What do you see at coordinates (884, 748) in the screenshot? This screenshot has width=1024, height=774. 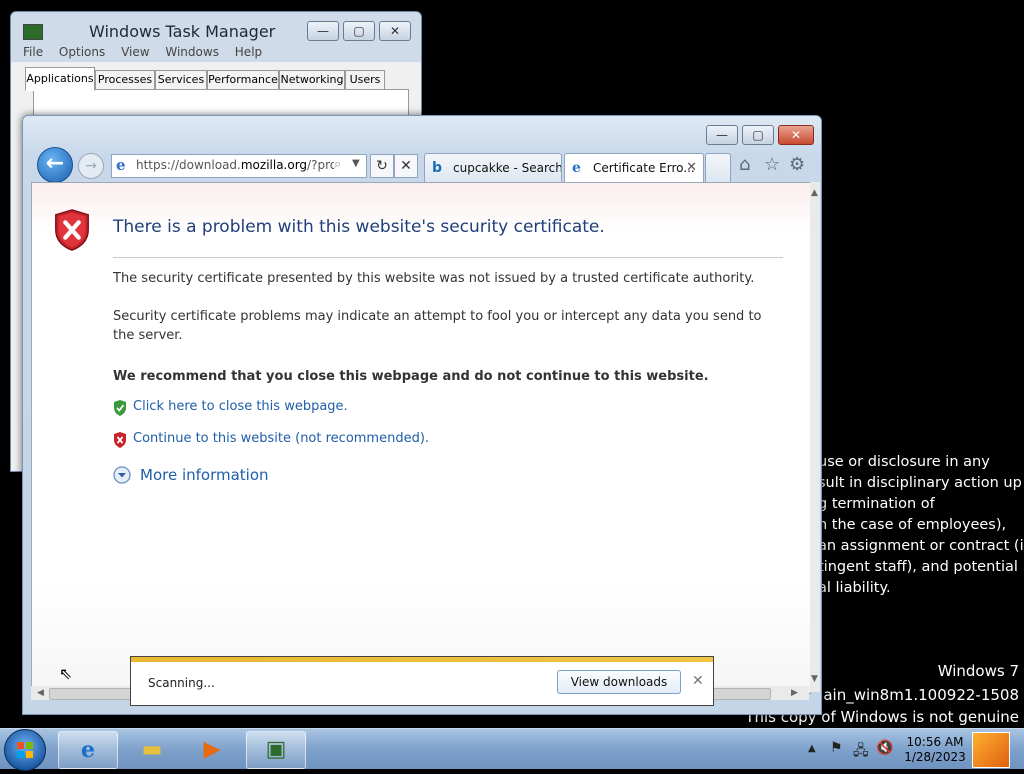 I see `volume-muted-icon: 🔇` at bounding box center [884, 748].